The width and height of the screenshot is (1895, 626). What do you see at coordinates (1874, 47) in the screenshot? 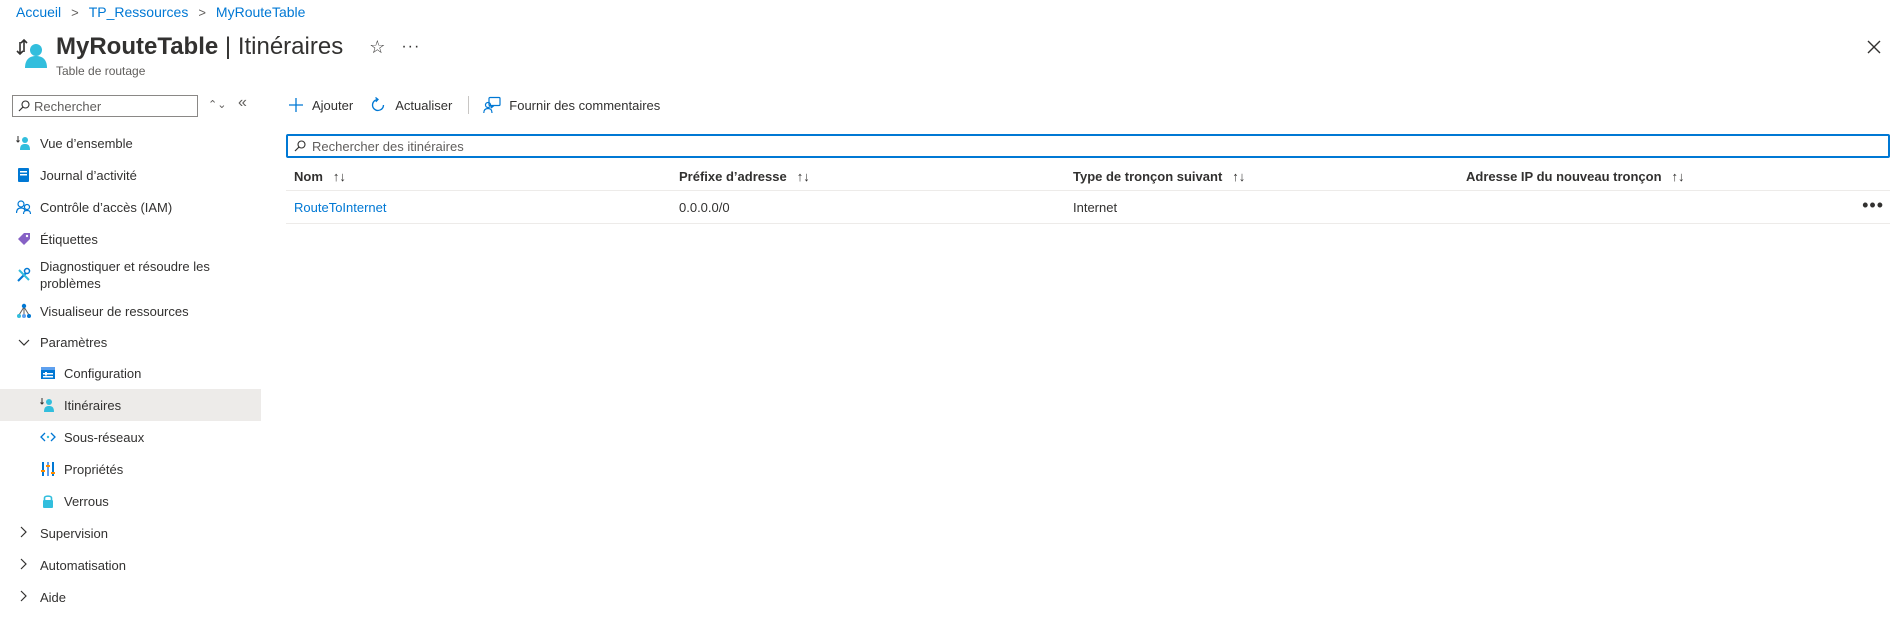
I see `close-icon` at bounding box center [1874, 47].